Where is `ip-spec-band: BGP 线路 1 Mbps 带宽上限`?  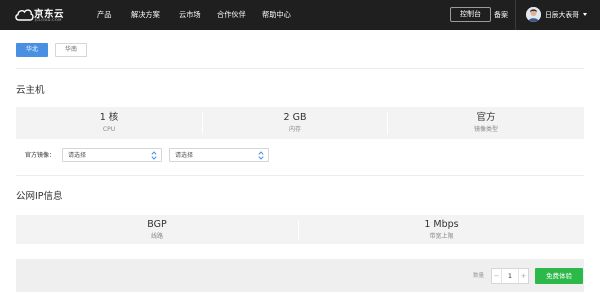
ip-spec-band: BGP 线路 1 Mbps 带宽上限 is located at coordinates (300, 229).